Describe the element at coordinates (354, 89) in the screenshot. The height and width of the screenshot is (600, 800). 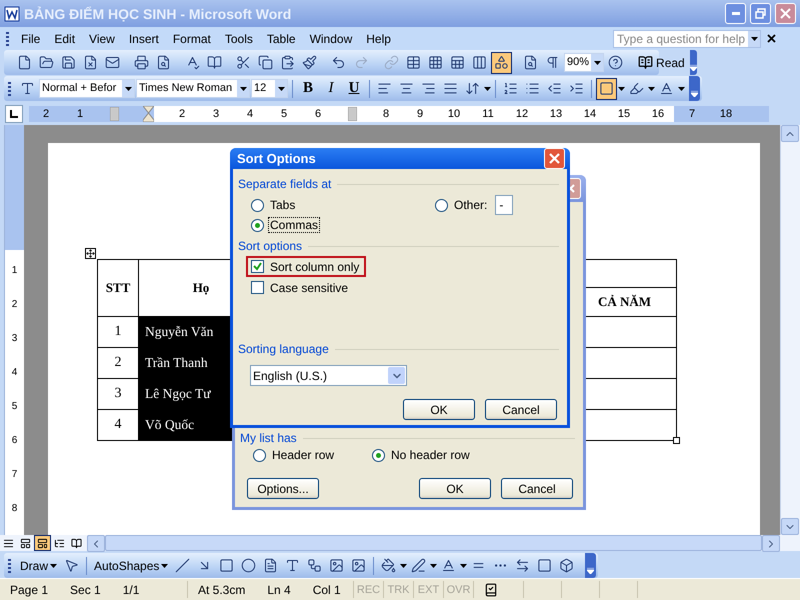
I see `underline-button: U` at that location.